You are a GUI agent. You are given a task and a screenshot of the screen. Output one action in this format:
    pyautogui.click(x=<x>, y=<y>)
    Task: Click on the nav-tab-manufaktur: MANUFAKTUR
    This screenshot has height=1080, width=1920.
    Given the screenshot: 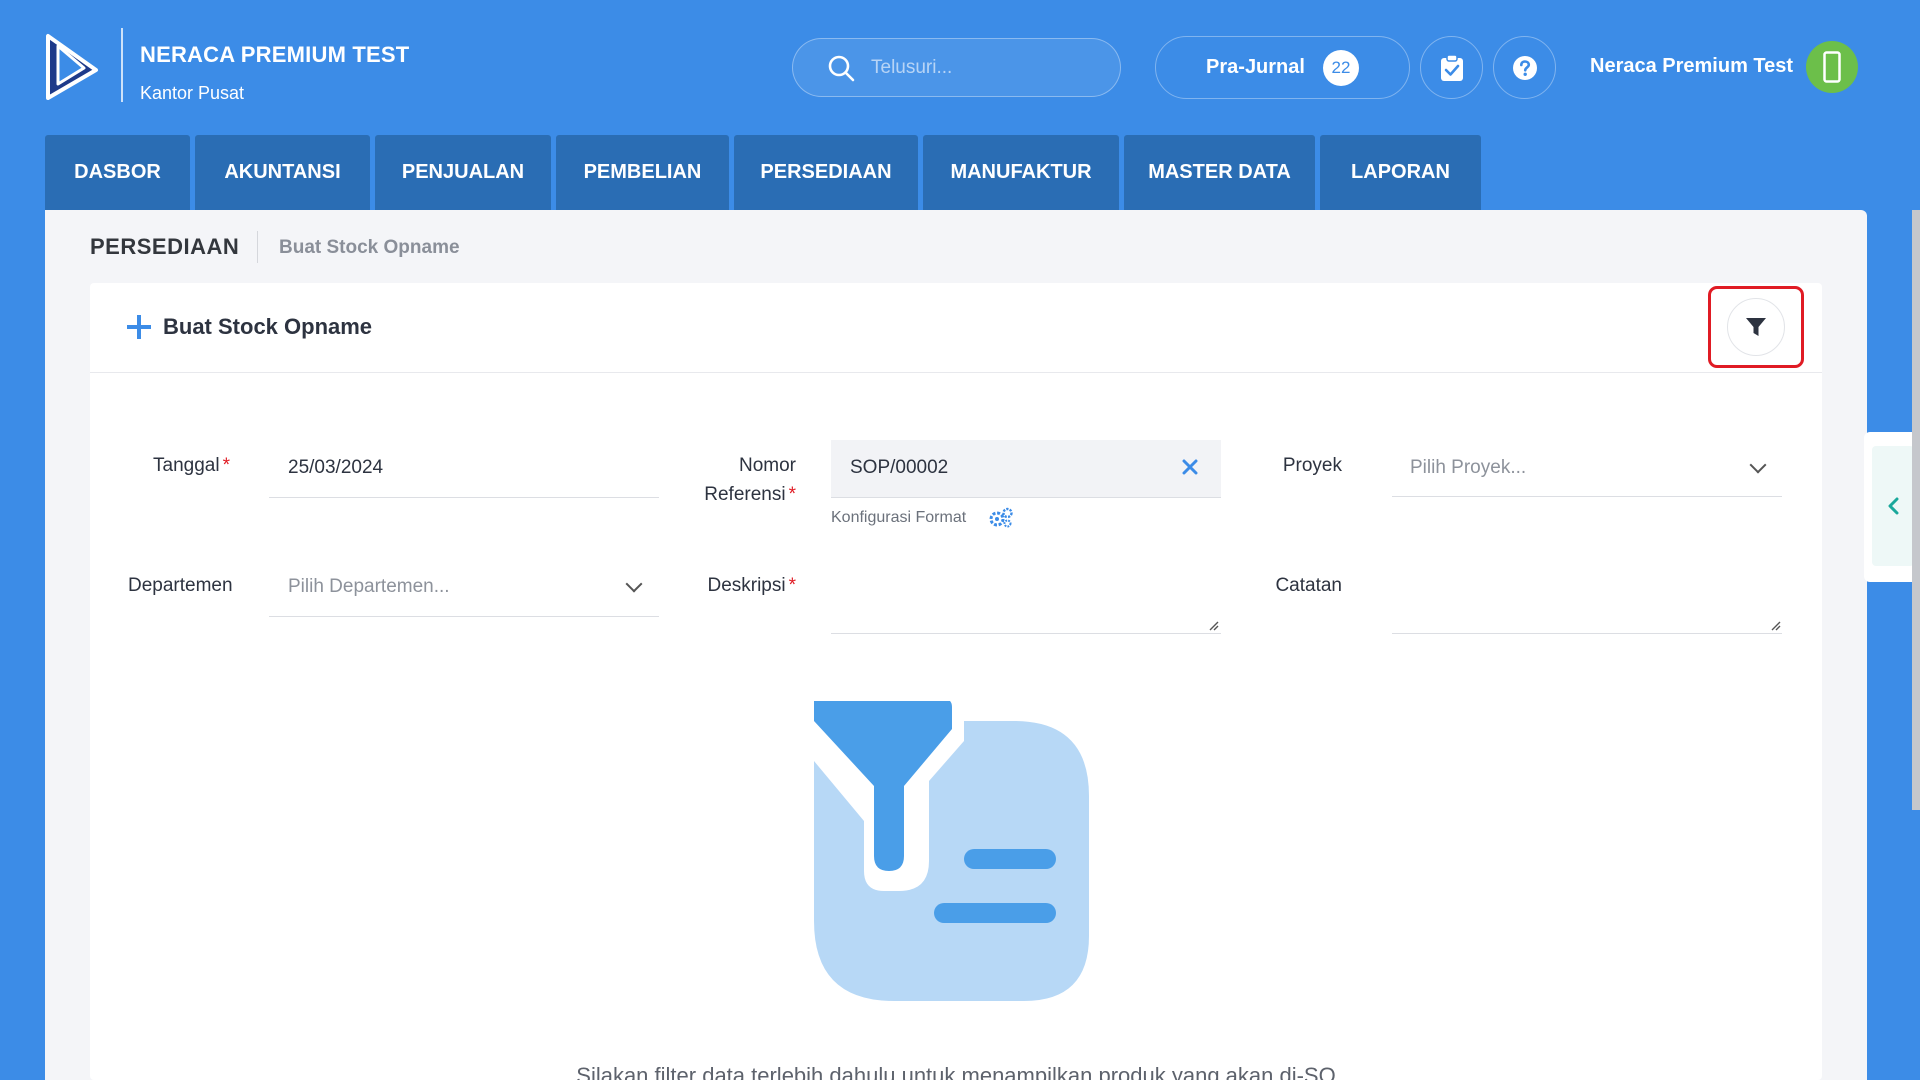 What is the action you would take?
    pyautogui.click(x=1021, y=172)
    